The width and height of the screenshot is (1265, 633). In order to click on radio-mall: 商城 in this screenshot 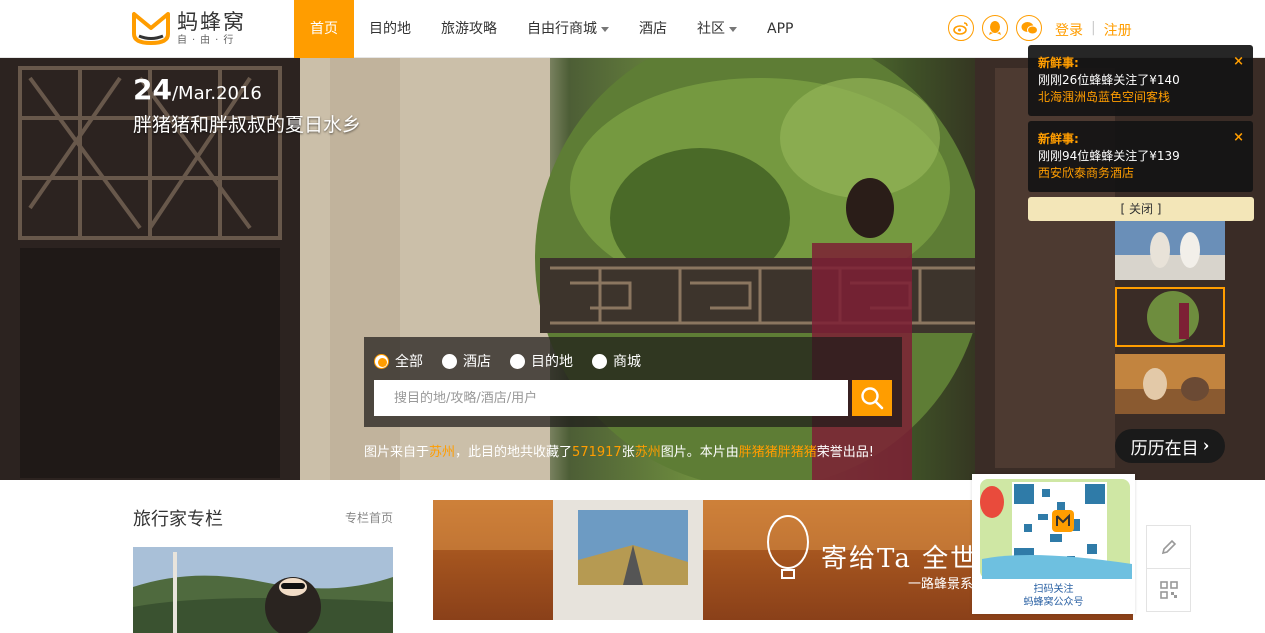, I will do `click(616, 361)`.